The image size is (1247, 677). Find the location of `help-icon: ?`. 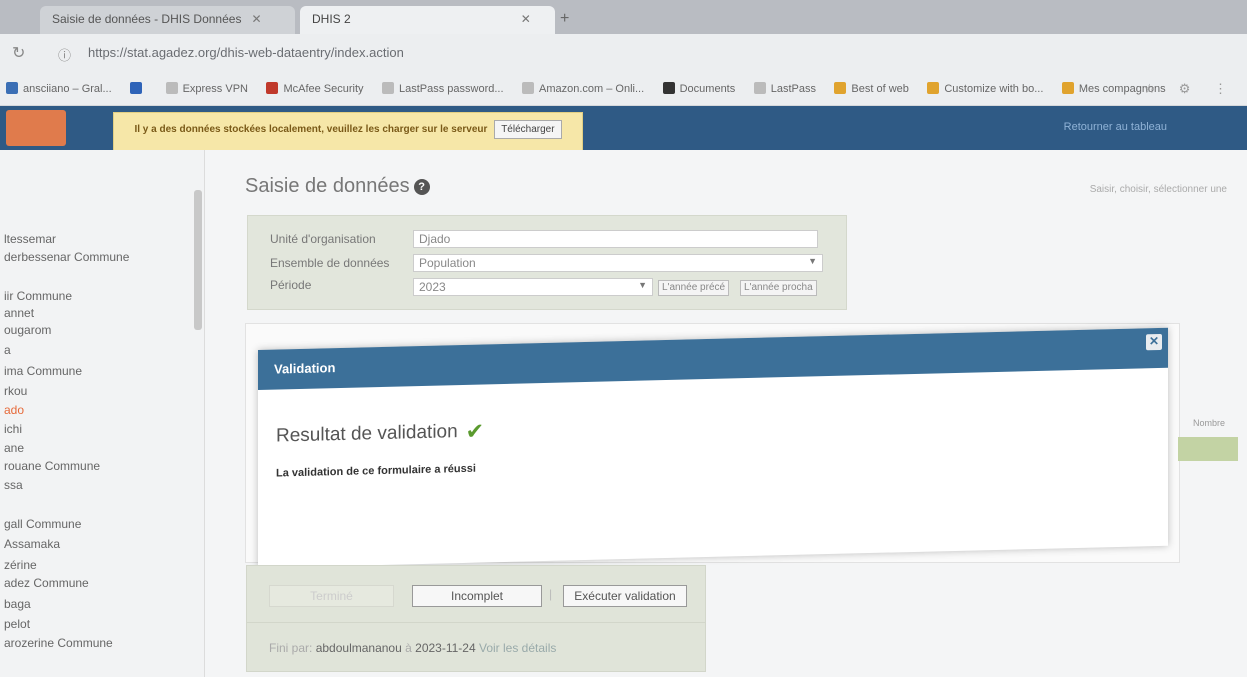

help-icon: ? is located at coordinates (421, 187).